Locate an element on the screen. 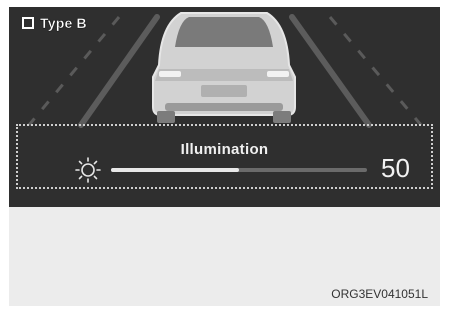 The width and height of the screenshot is (449, 312). type-label-text: Type B is located at coordinates (63, 23).